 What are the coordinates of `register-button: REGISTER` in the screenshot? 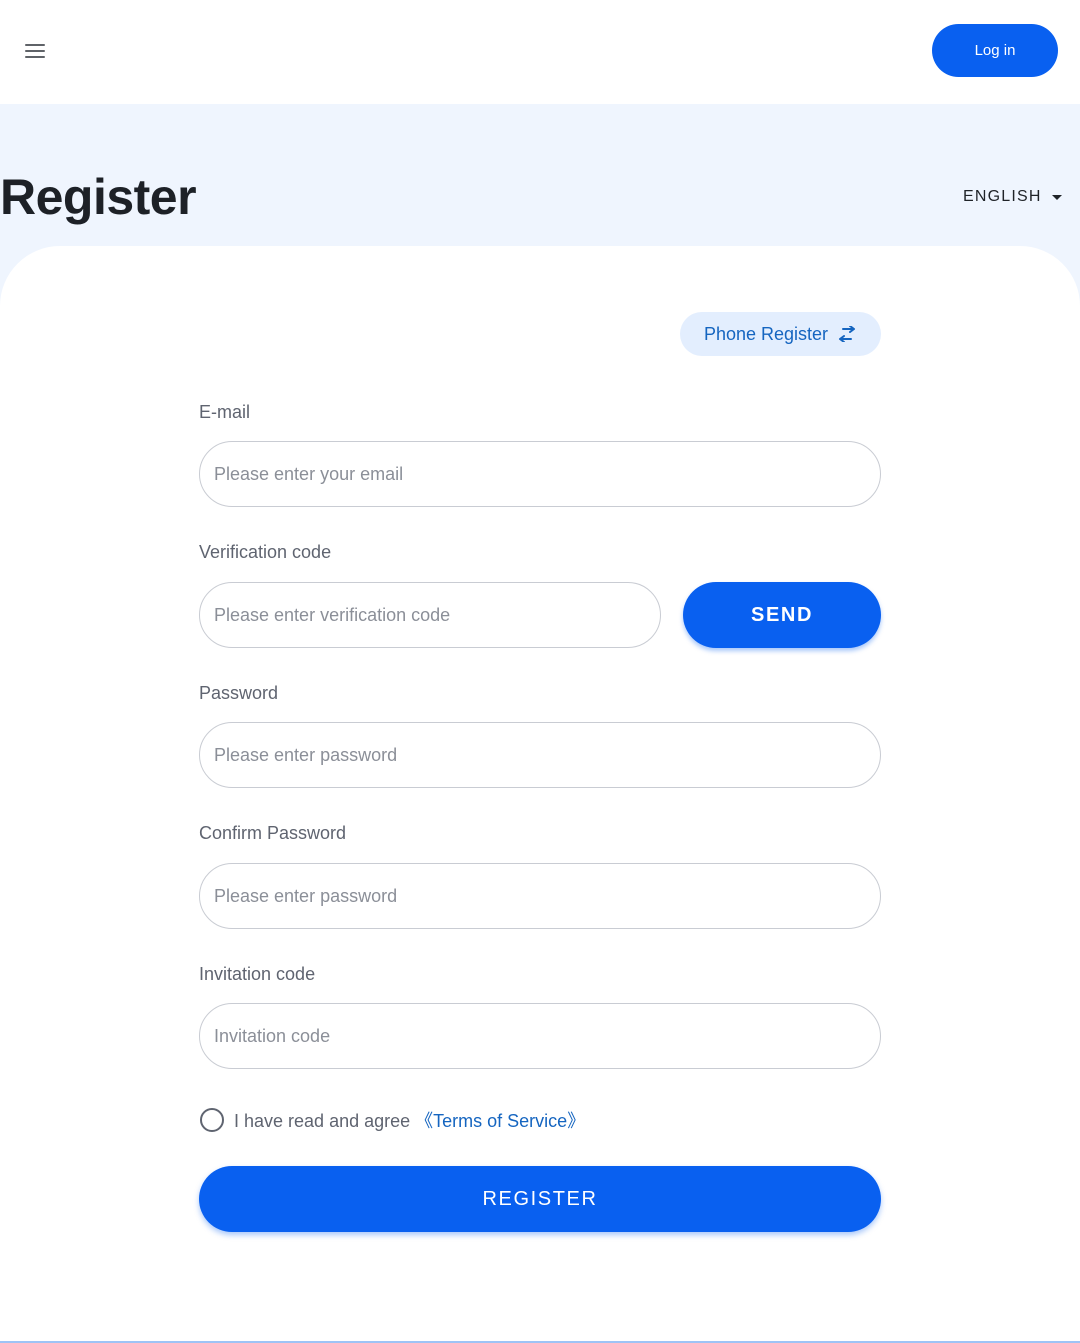 It's located at (540, 1199).